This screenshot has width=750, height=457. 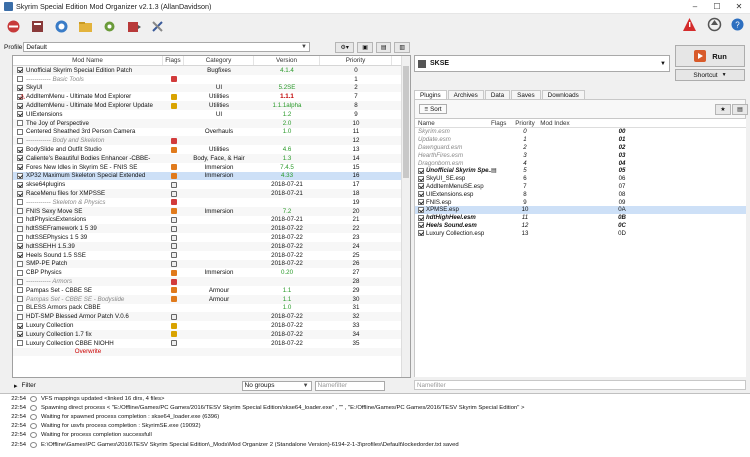 I want to click on profile-select: Default ▼, so click(x=166, y=47).